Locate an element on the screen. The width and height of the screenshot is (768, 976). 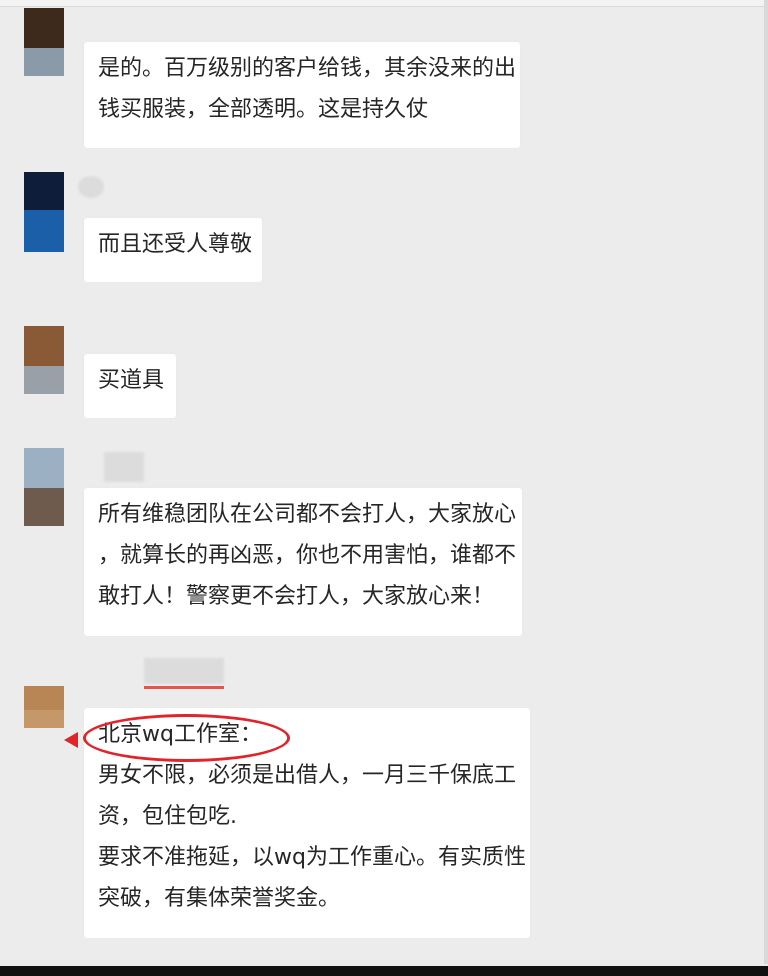
bottom-bar is located at coordinates (384, 971).